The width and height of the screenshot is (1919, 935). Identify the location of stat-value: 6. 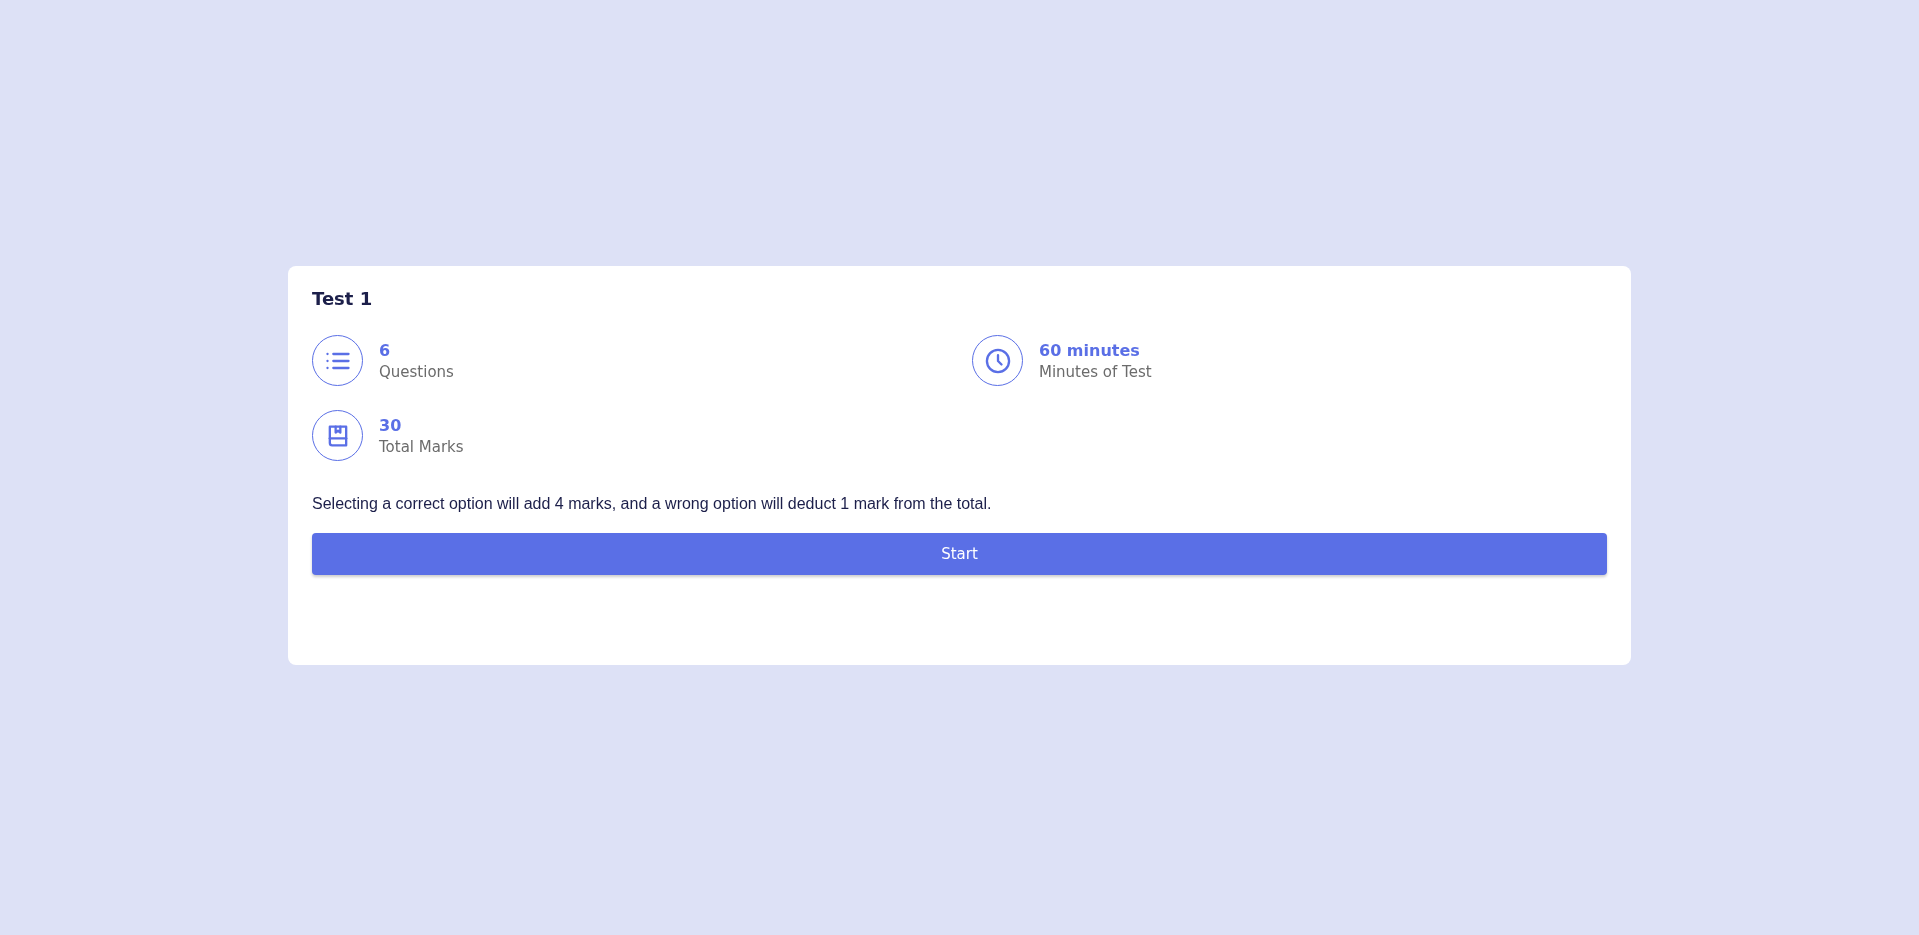
(385, 350).